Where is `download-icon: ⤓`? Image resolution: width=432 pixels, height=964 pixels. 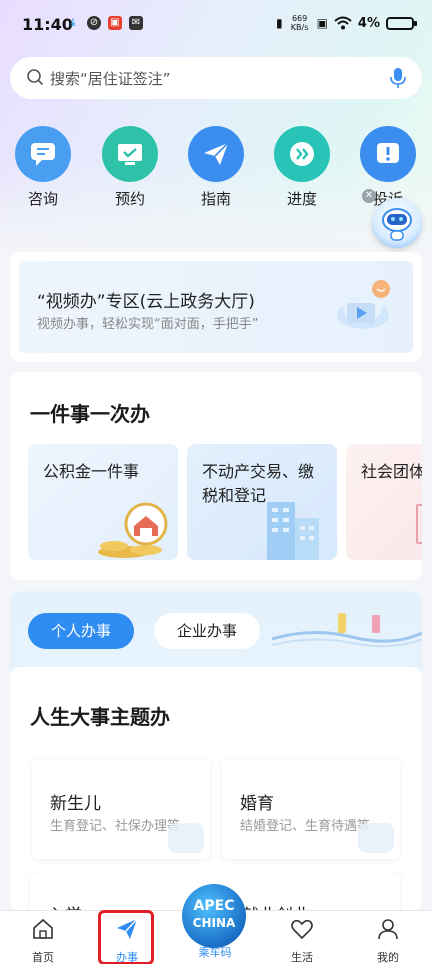
download-icon: ⤓ is located at coordinates (73, 22).